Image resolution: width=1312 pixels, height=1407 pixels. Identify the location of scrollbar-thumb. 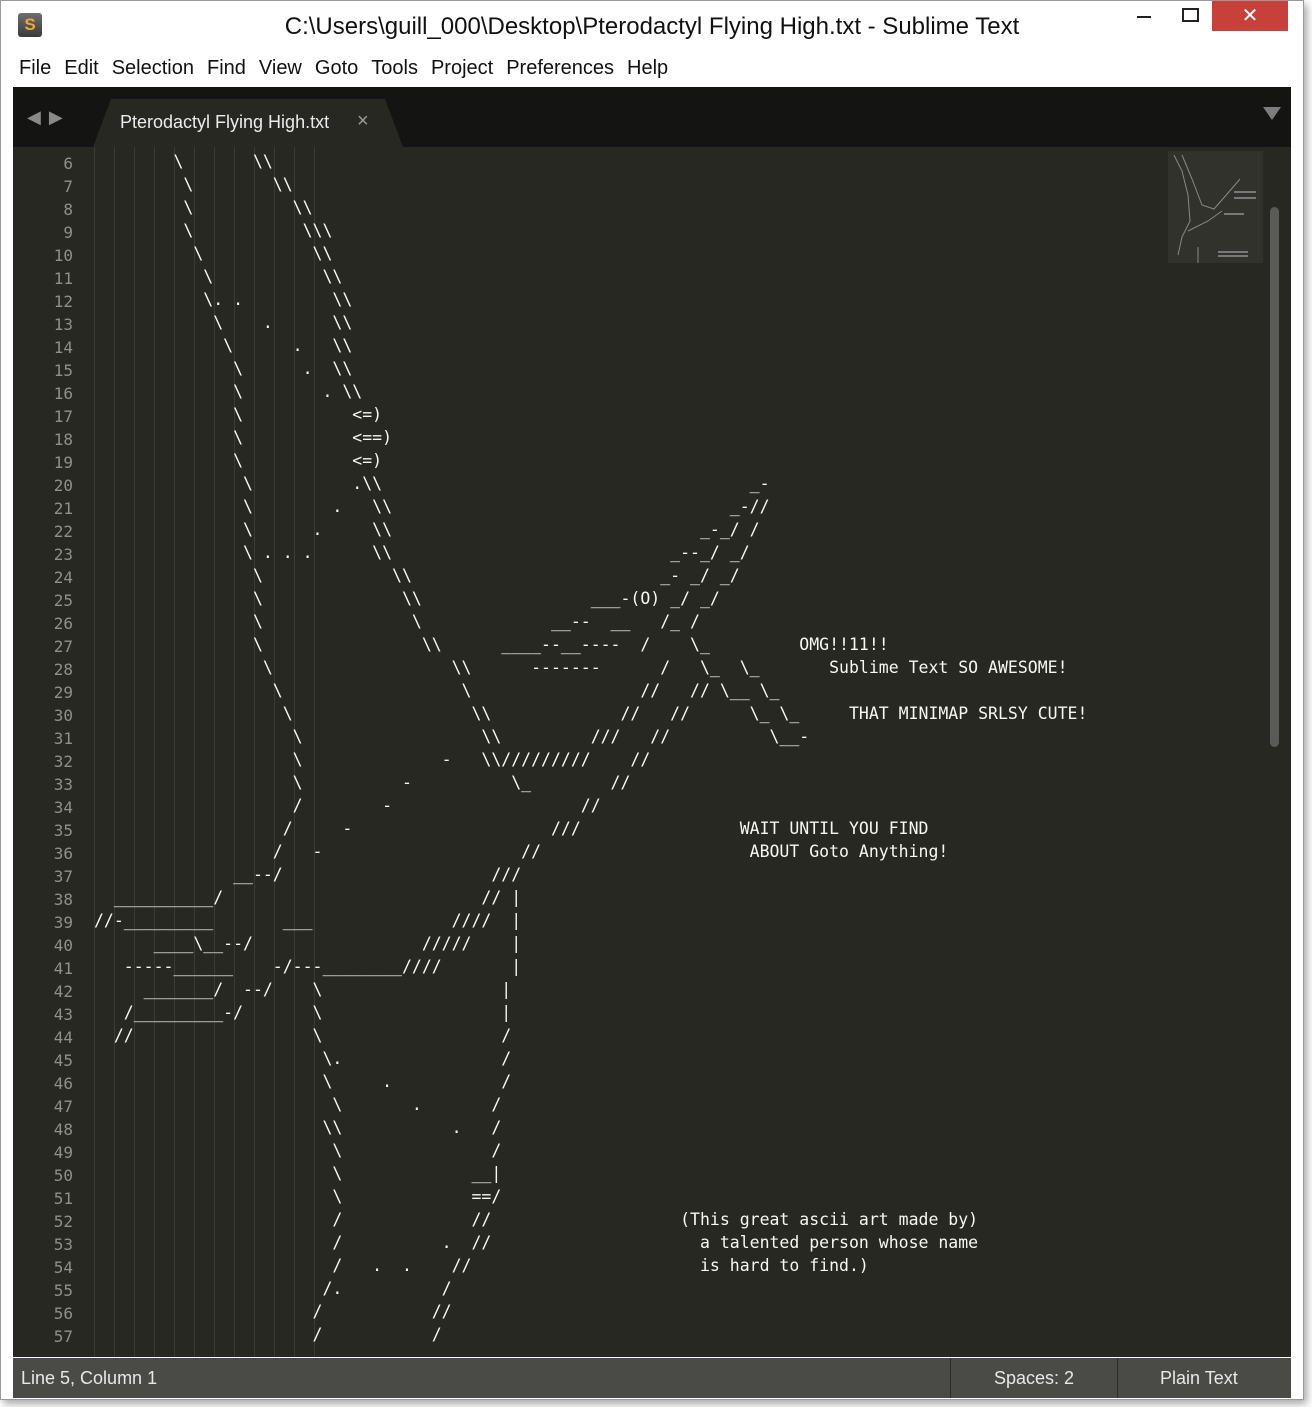
(1274, 477).